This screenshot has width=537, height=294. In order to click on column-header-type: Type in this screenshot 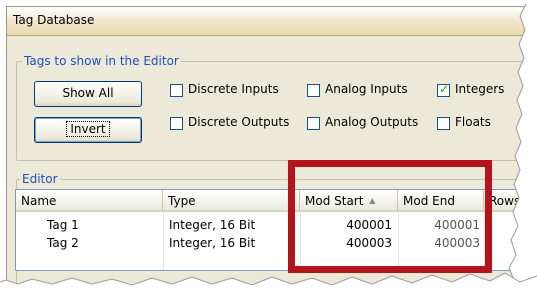, I will do `click(231, 201)`.